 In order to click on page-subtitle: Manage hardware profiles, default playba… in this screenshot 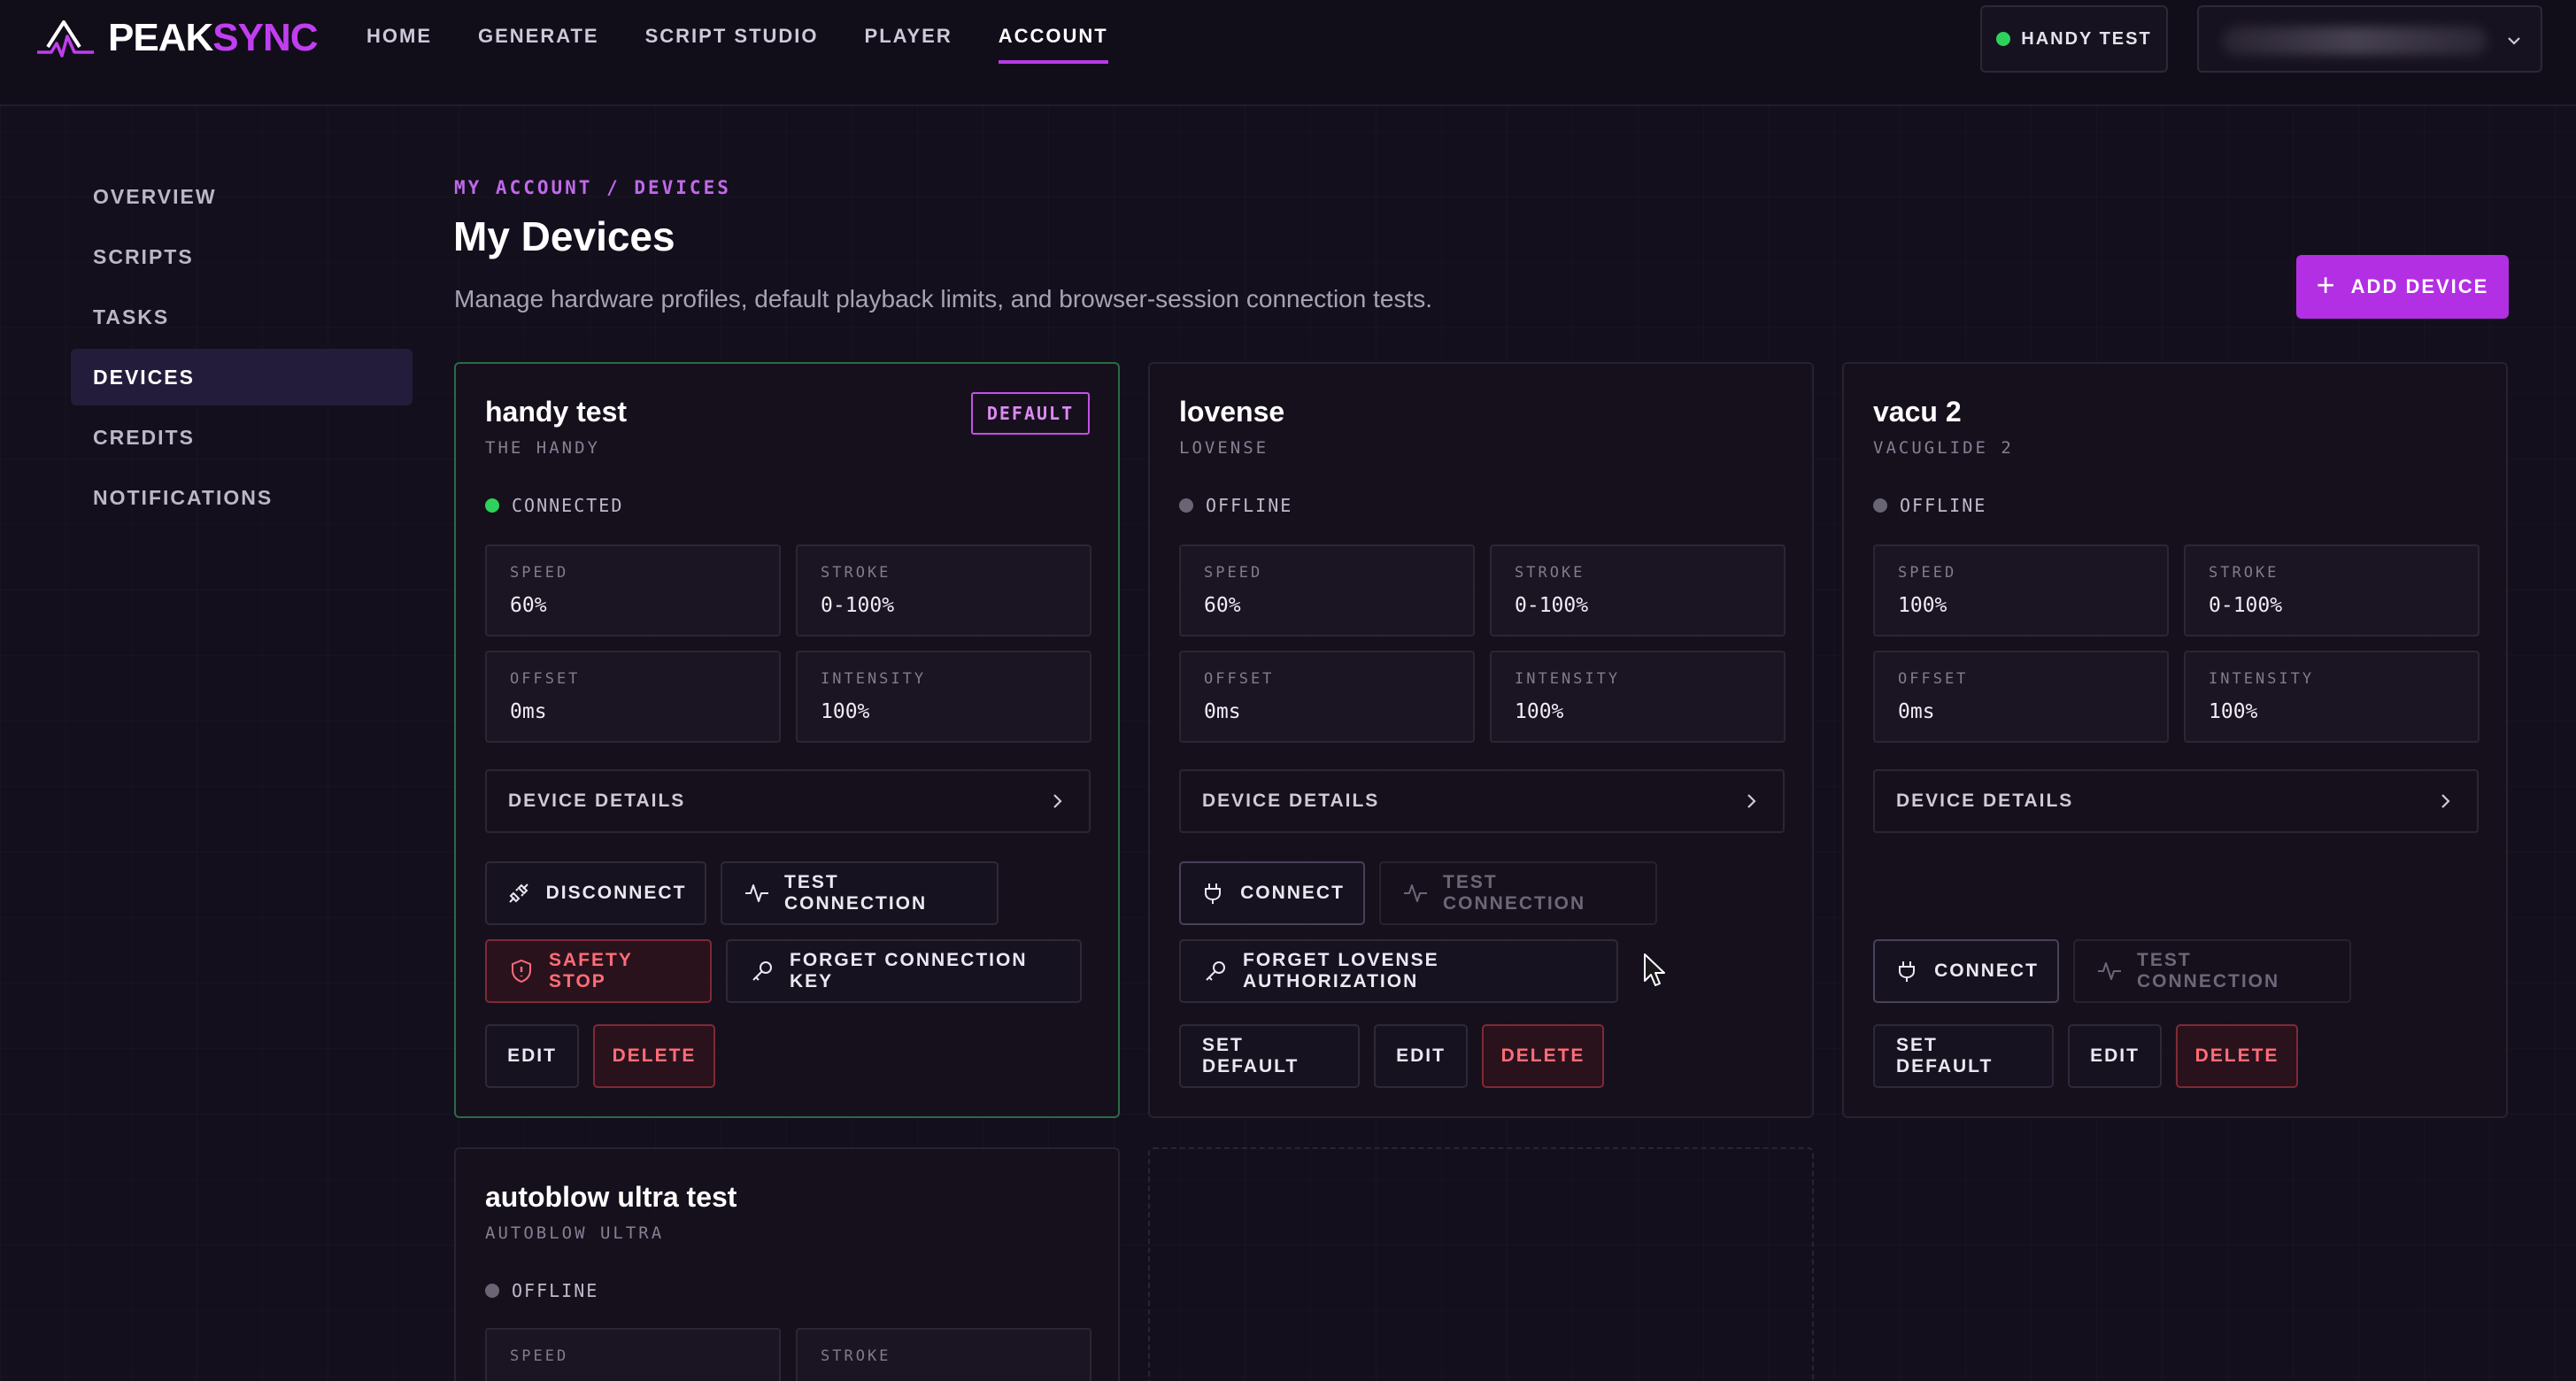, I will do `click(943, 298)`.